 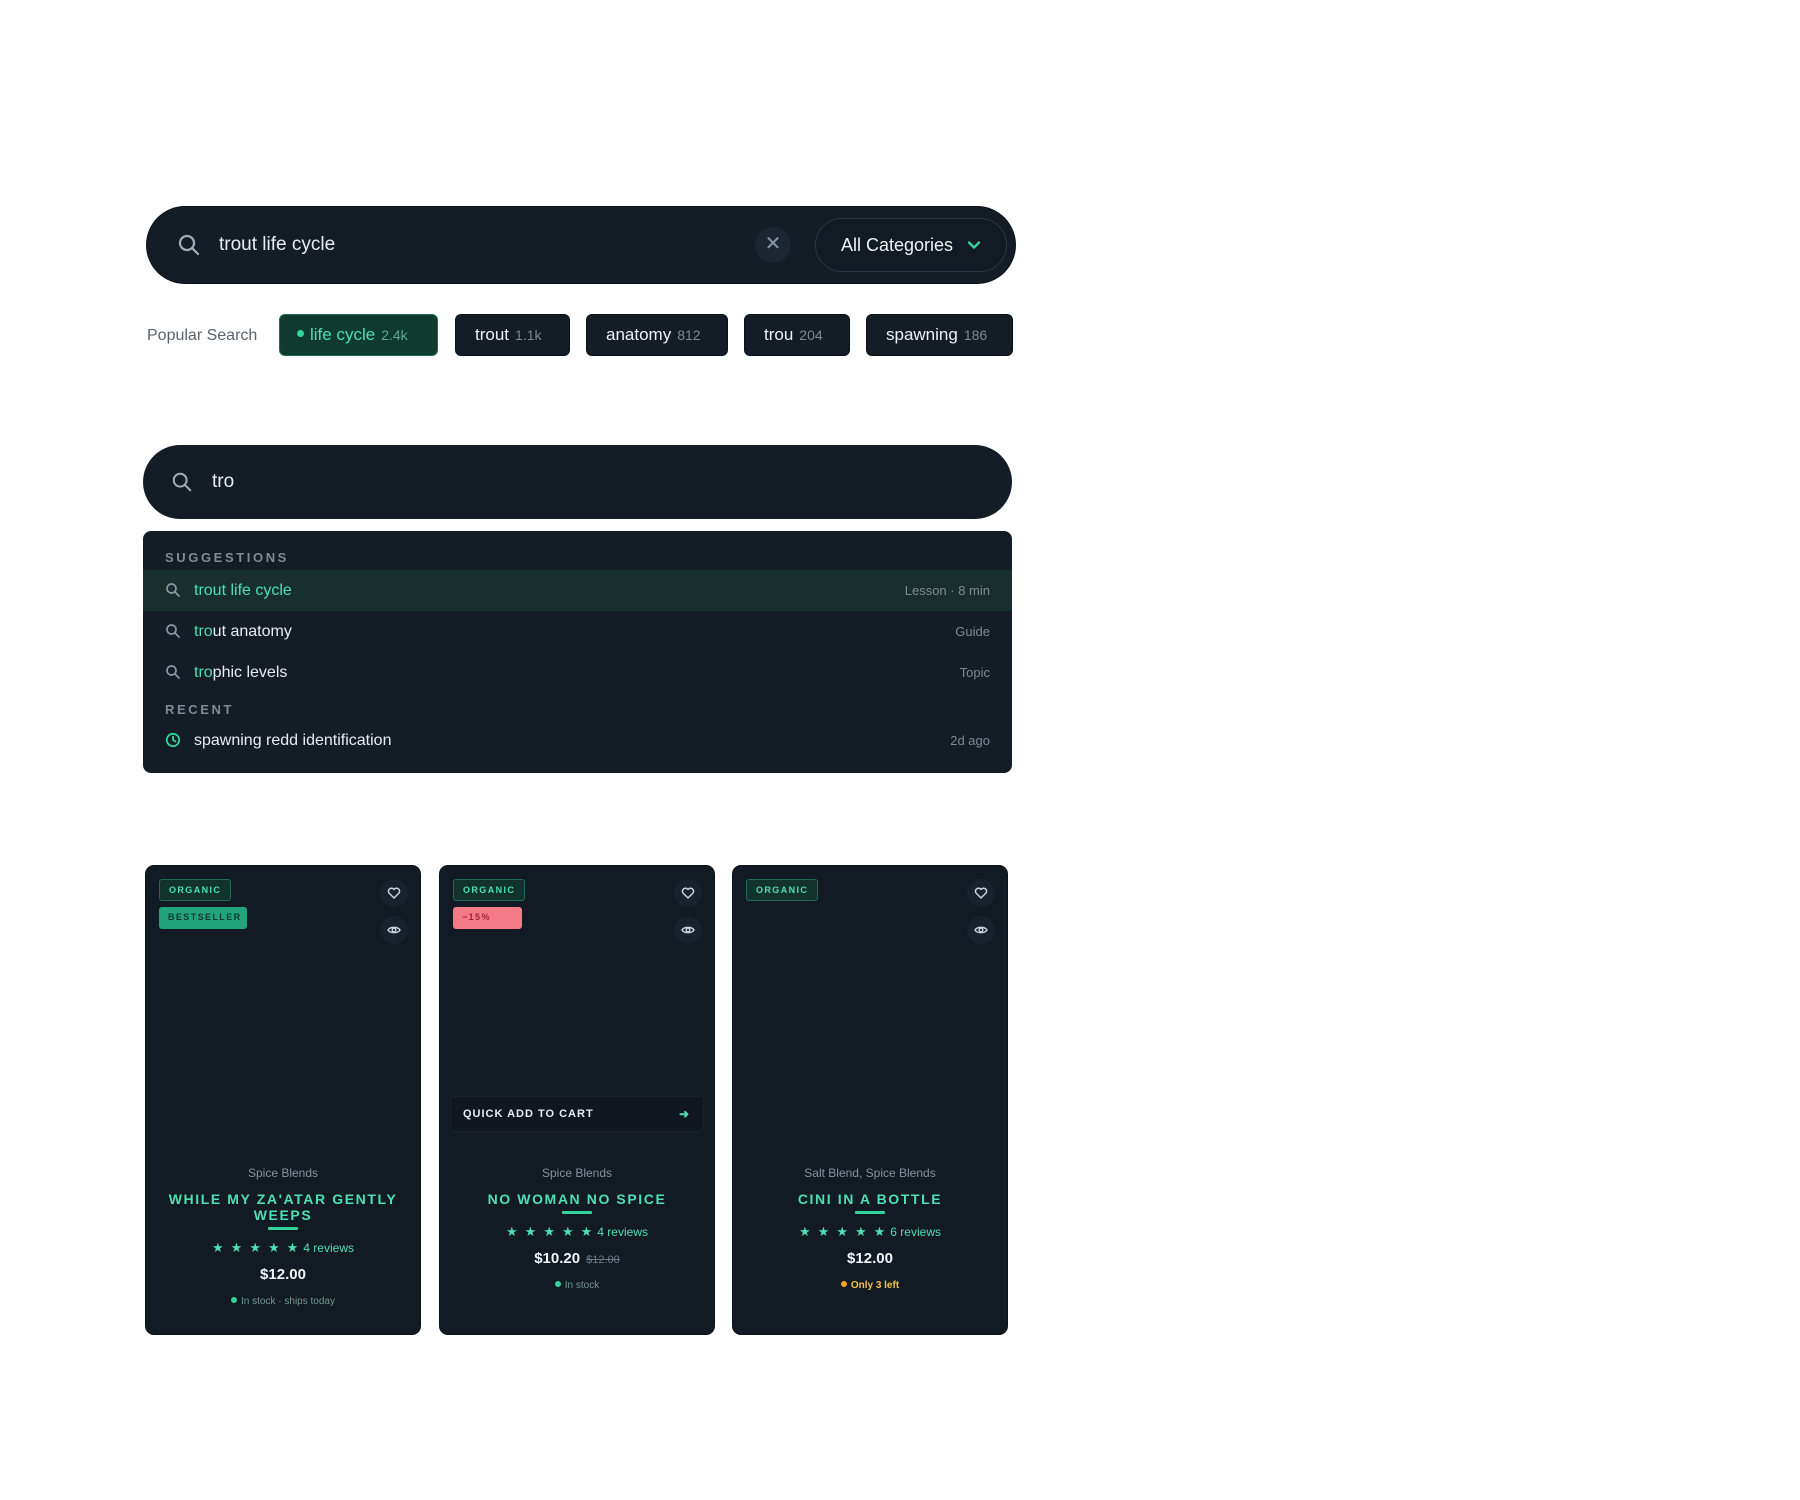 I want to click on product-price: $12.00, so click(x=283, y=1274).